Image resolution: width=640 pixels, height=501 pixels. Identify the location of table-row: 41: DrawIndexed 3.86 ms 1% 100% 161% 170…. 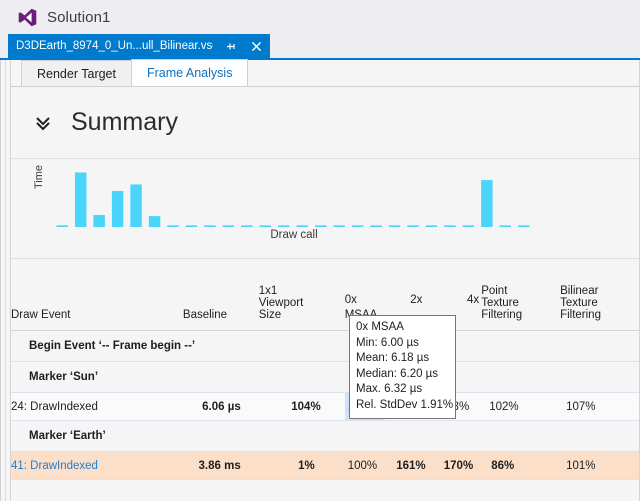
(325, 465).